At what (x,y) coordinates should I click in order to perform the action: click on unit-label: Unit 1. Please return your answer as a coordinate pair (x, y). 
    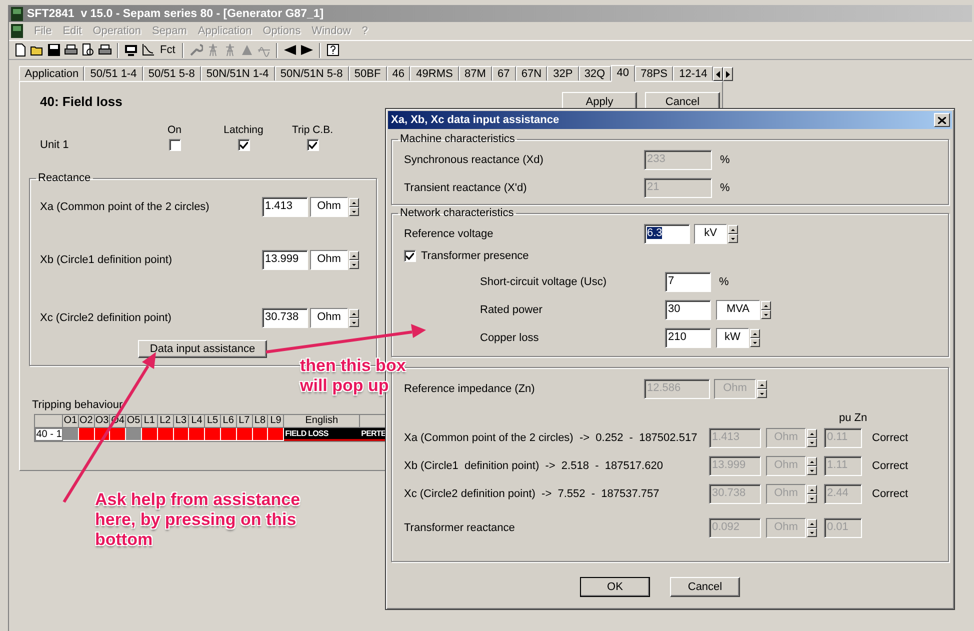
    Looking at the image, I should click on (55, 145).